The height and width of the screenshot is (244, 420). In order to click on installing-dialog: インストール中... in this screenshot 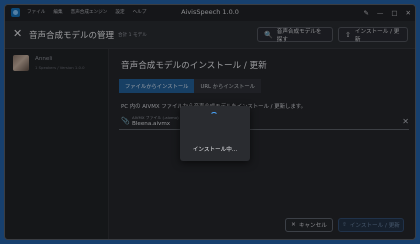, I will do `click(215, 133)`.